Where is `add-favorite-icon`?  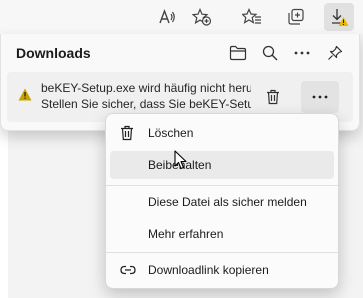
add-favorite-icon is located at coordinates (202, 17).